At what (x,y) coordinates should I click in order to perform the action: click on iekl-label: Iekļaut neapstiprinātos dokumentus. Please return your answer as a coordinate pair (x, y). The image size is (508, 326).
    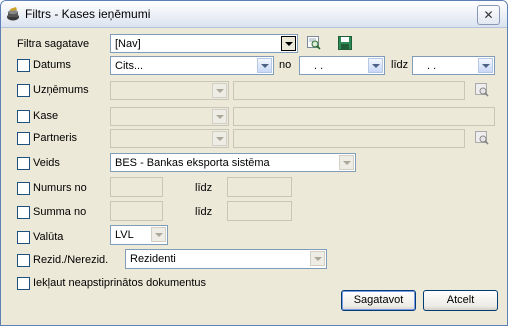
    Looking at the image, I should click on (120, 283).